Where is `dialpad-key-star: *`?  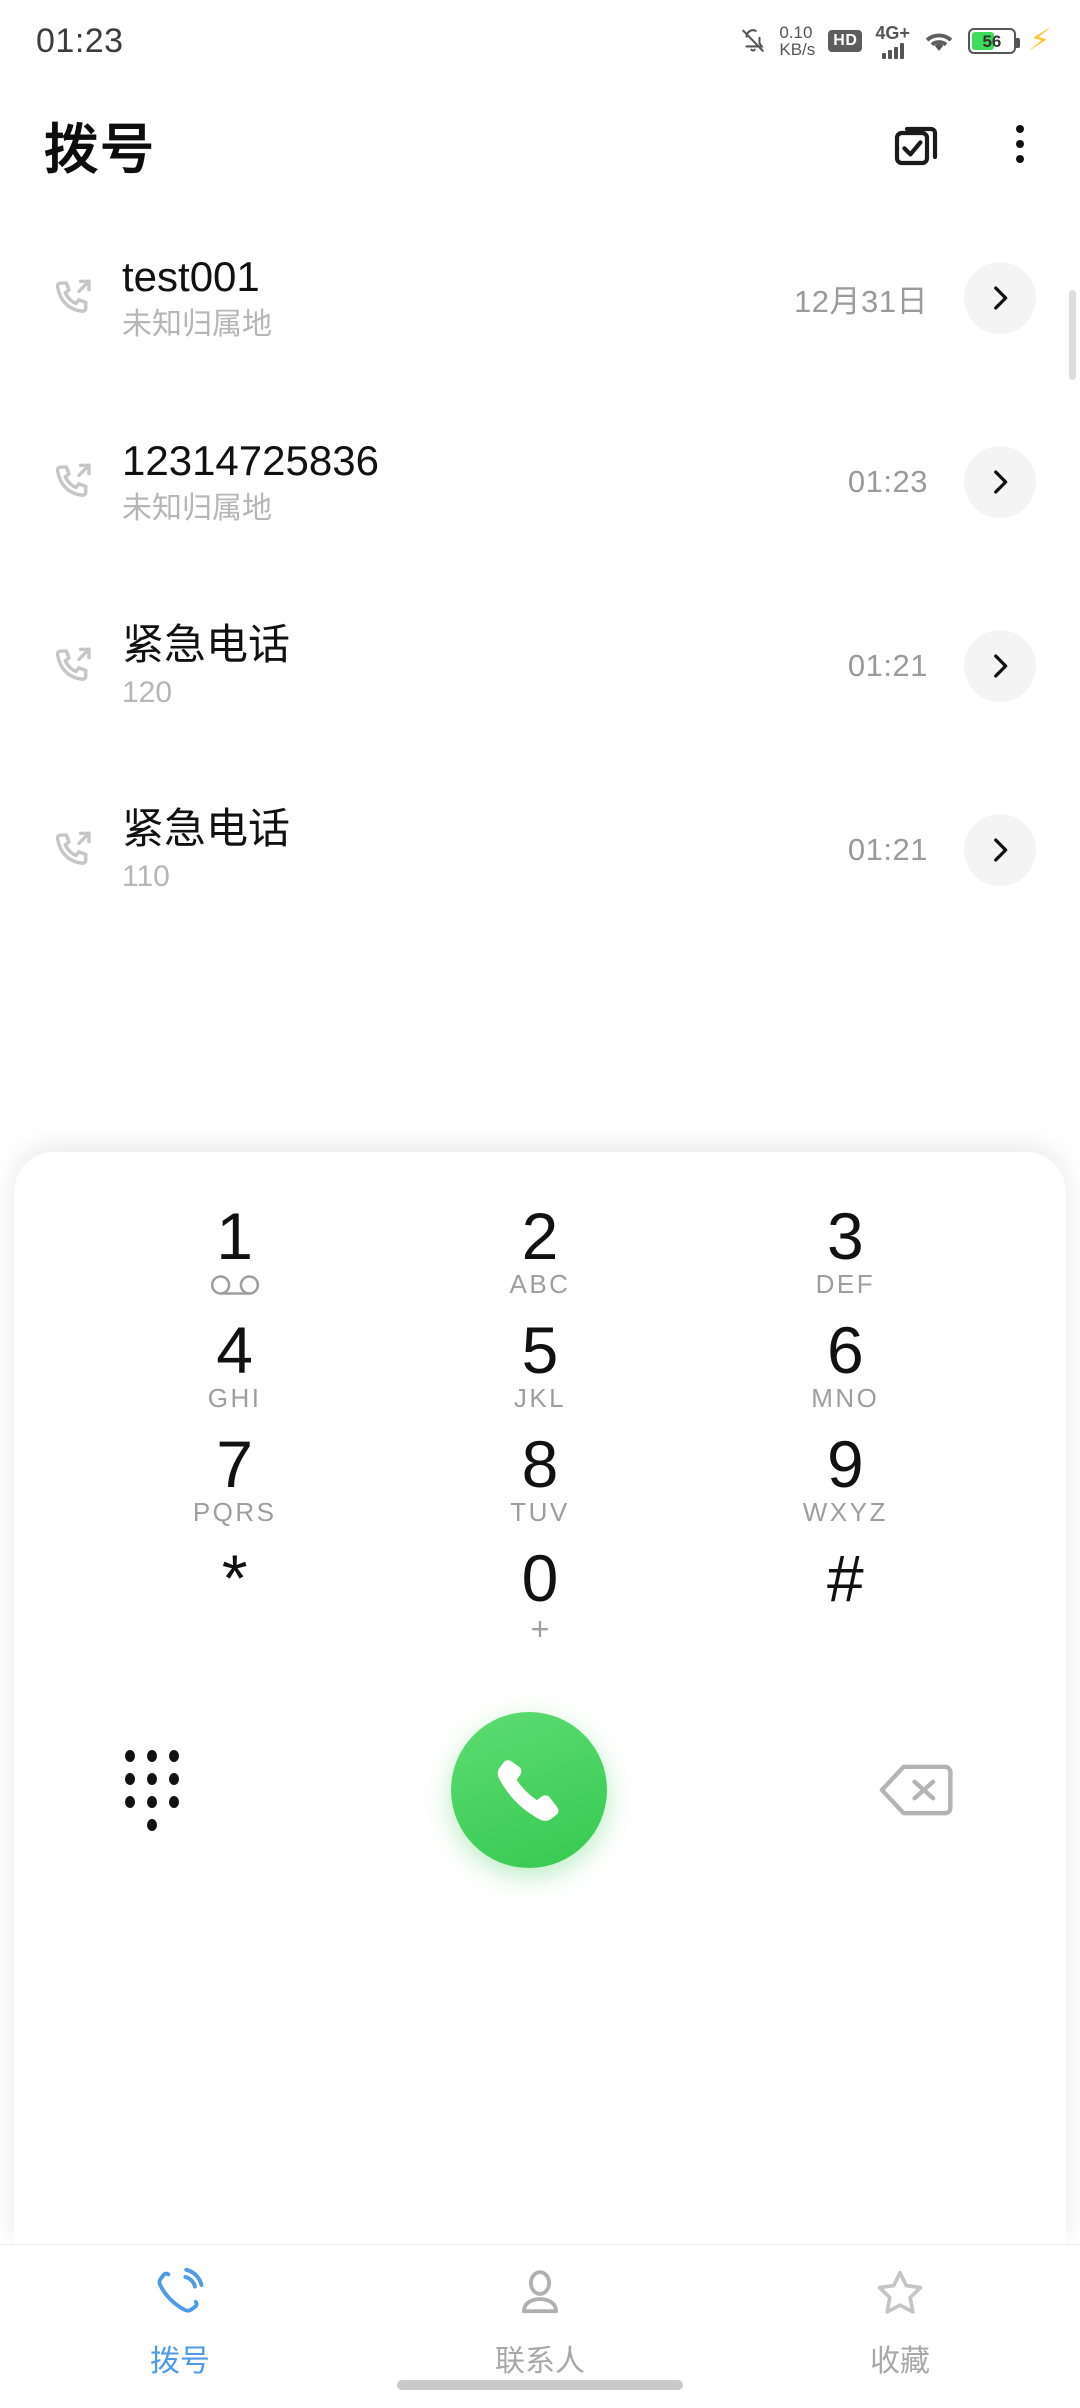
dialpad-key-star: * is located at coordinates (234, 1593).